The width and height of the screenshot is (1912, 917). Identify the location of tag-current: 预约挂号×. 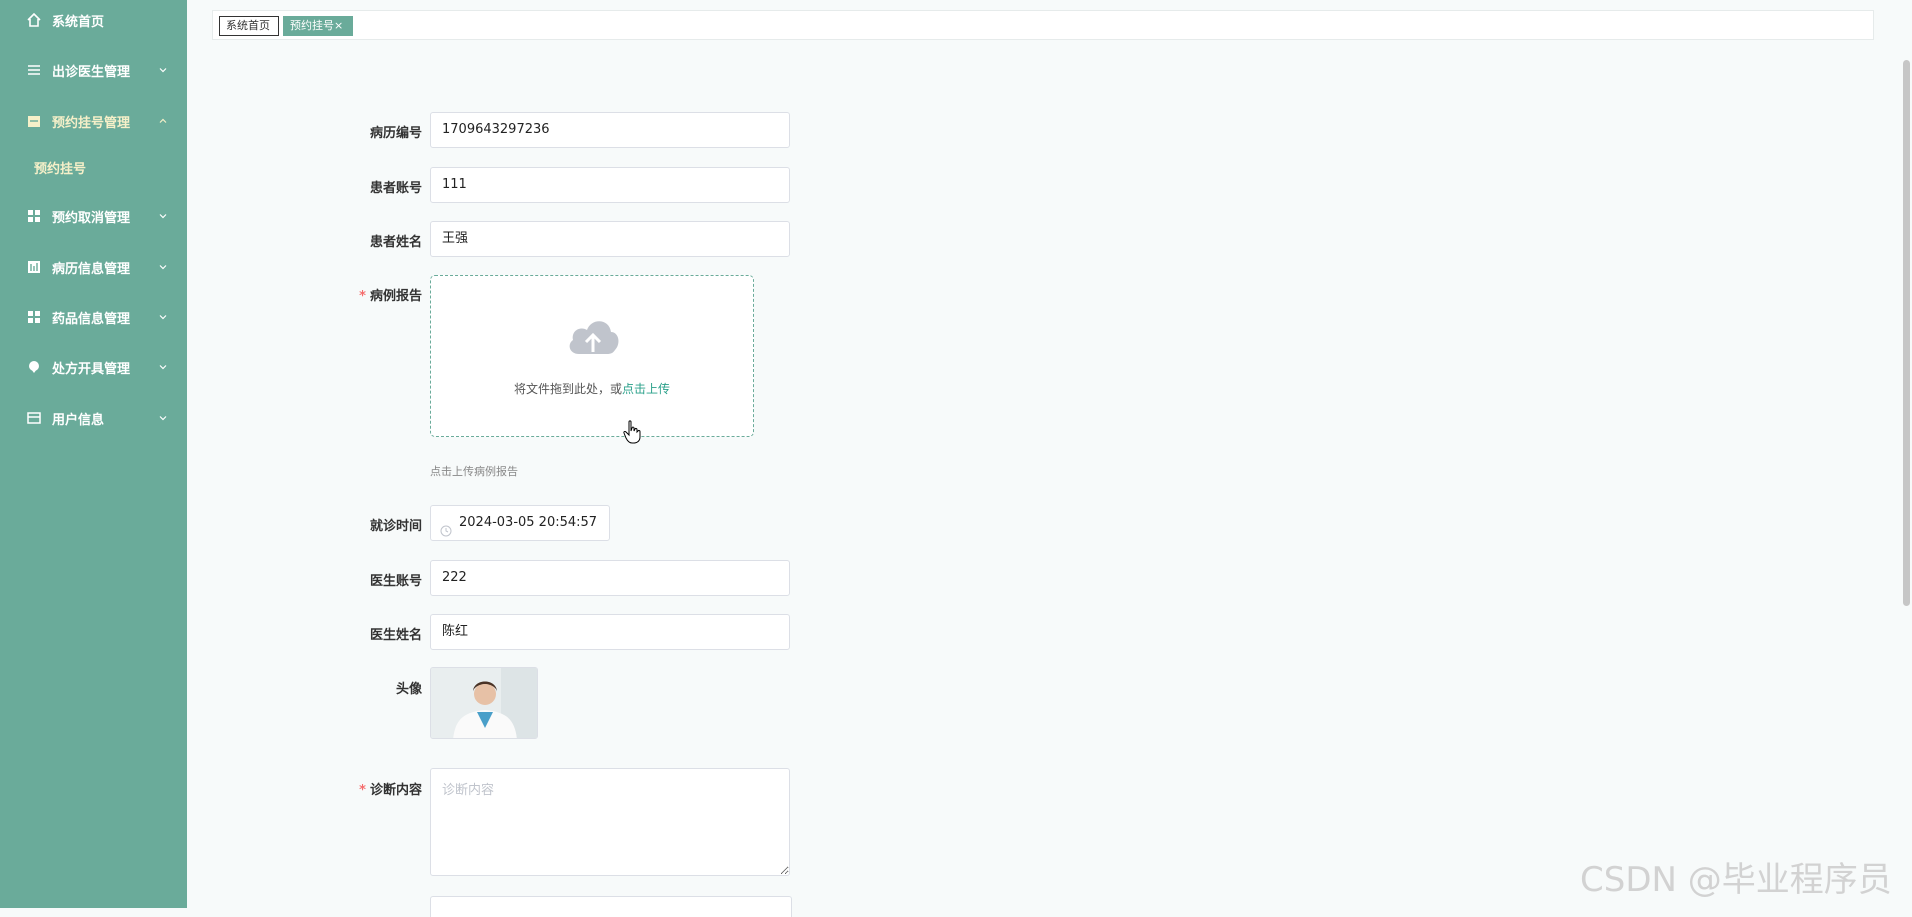
(318, 26).